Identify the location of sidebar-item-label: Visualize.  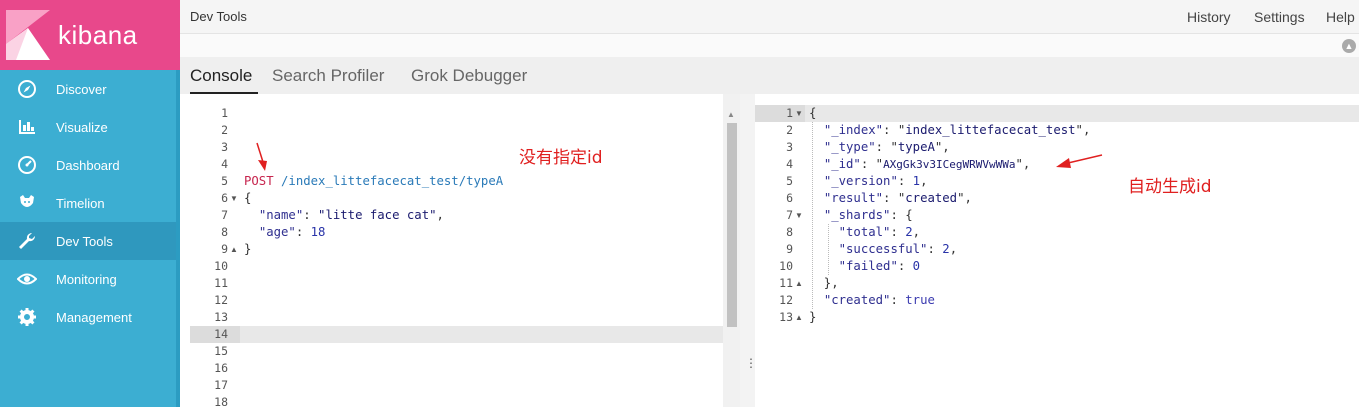
(82, 127).